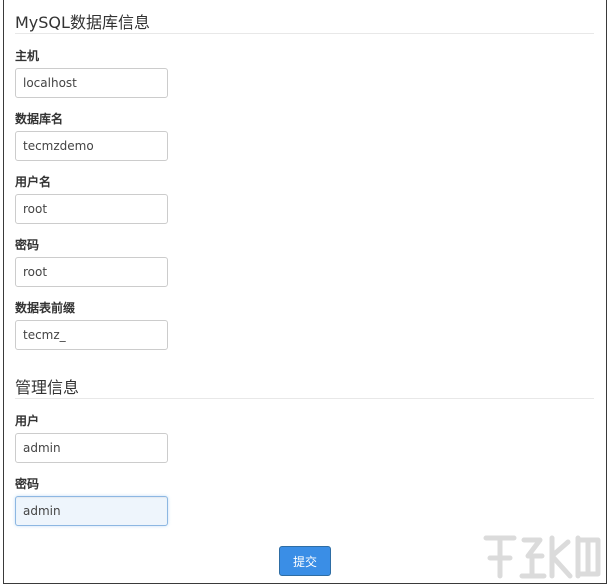 The image size is (613, 587). I want to click on db-user-input, so click(91, 209).